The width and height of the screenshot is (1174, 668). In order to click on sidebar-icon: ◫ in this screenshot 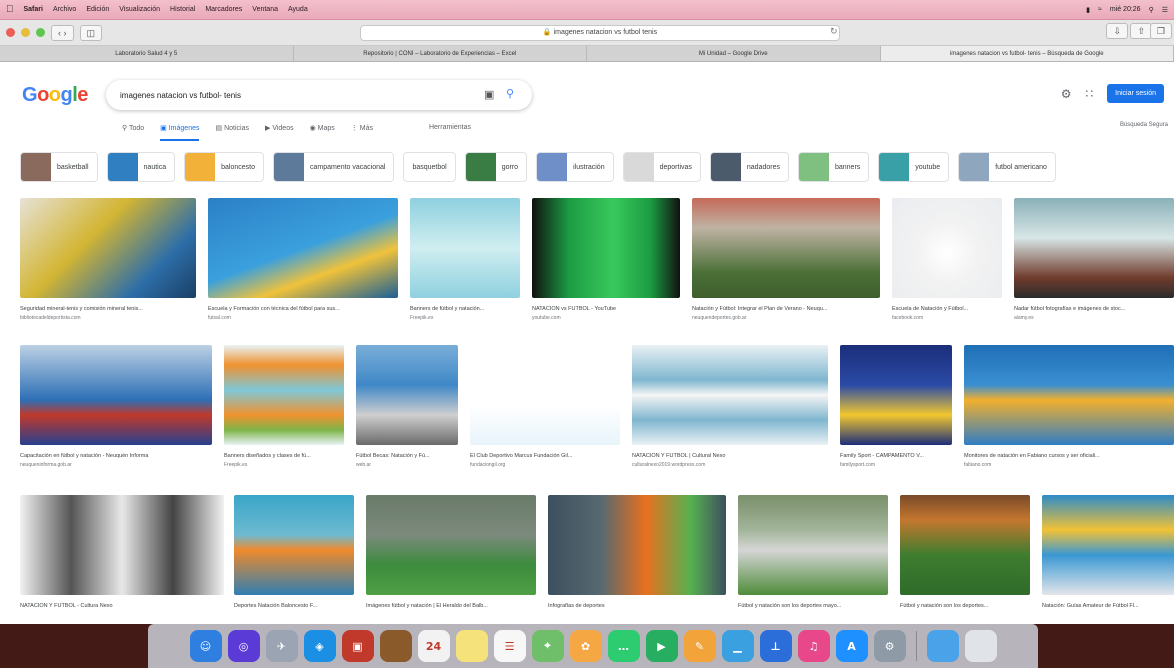, I will do `click(91, 32)`.